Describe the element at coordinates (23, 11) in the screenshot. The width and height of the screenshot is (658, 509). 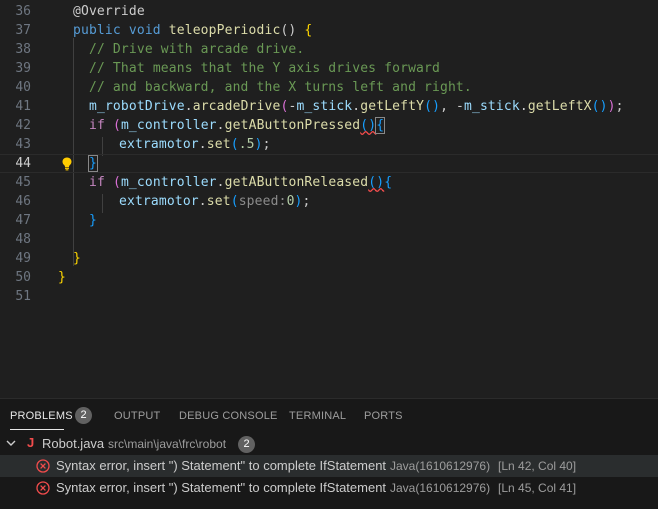
I see `line-number: 36` at that location.